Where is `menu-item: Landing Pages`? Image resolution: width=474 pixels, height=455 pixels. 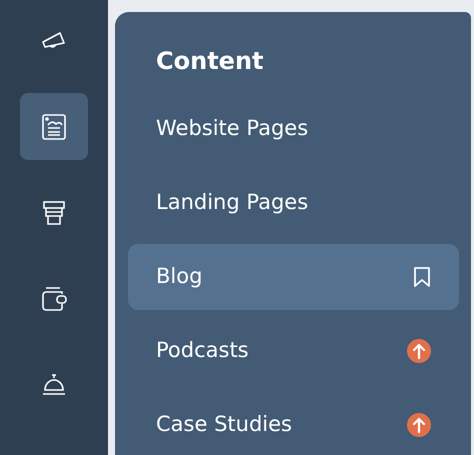
menu-item: Landing Pages is located at coordinates (293, 203).